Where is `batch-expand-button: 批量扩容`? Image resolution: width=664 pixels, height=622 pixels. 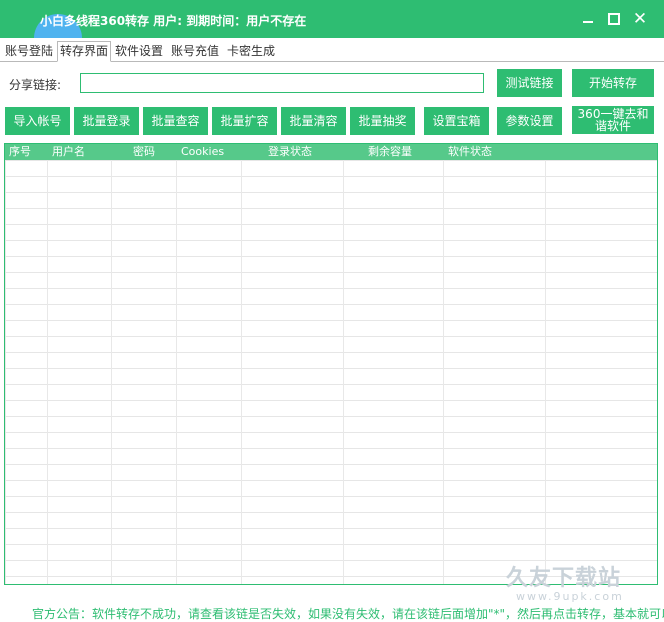
batch-expand-button: 批量扩容 is located at coordinates (244, 121).